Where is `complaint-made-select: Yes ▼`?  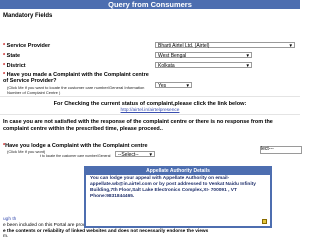 complaint-made-select: Yes ▼ is located at coordinates (173, 85).